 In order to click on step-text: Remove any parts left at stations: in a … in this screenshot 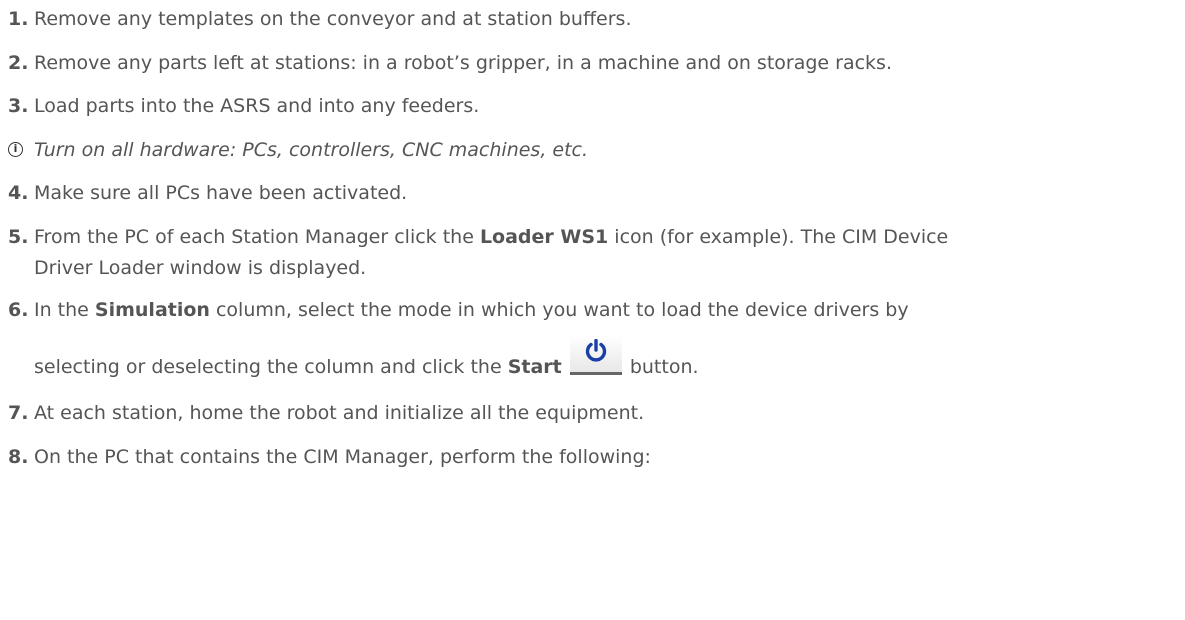, I will do `click(463, 63)`.